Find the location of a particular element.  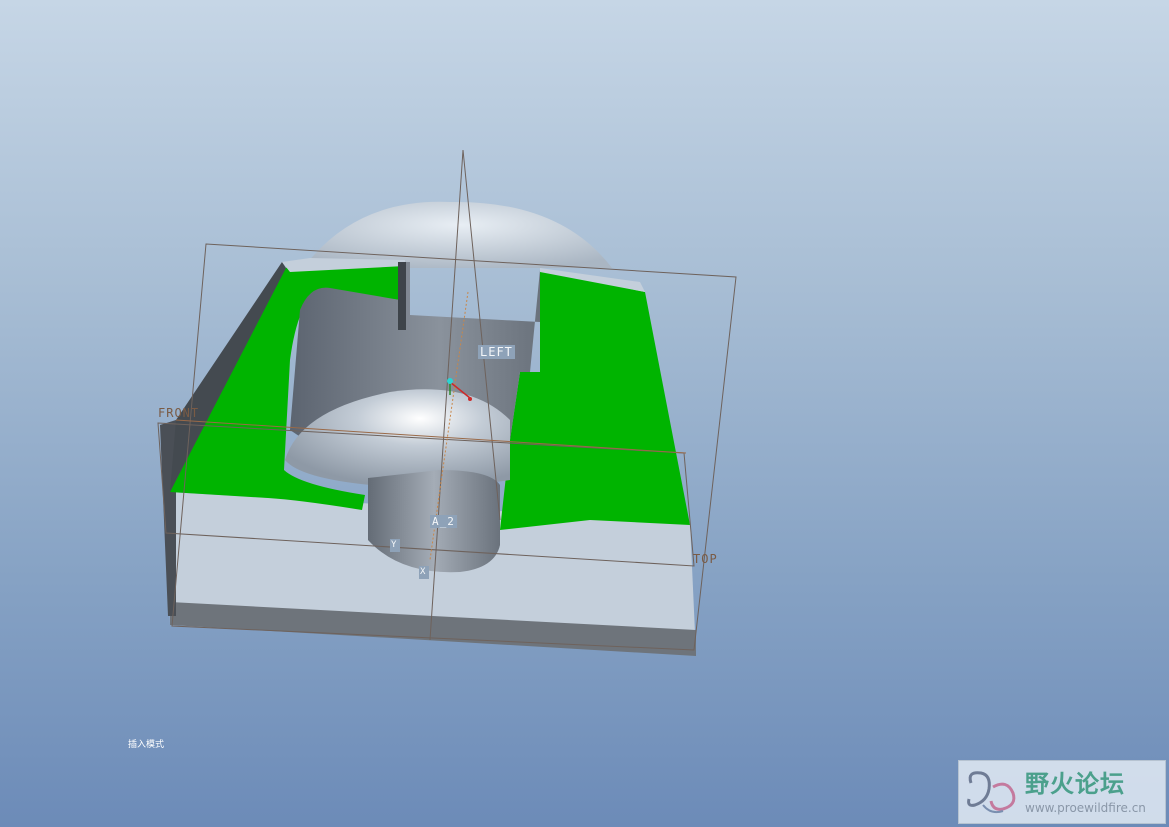

outer-dome is located at coordinates (460, 234).